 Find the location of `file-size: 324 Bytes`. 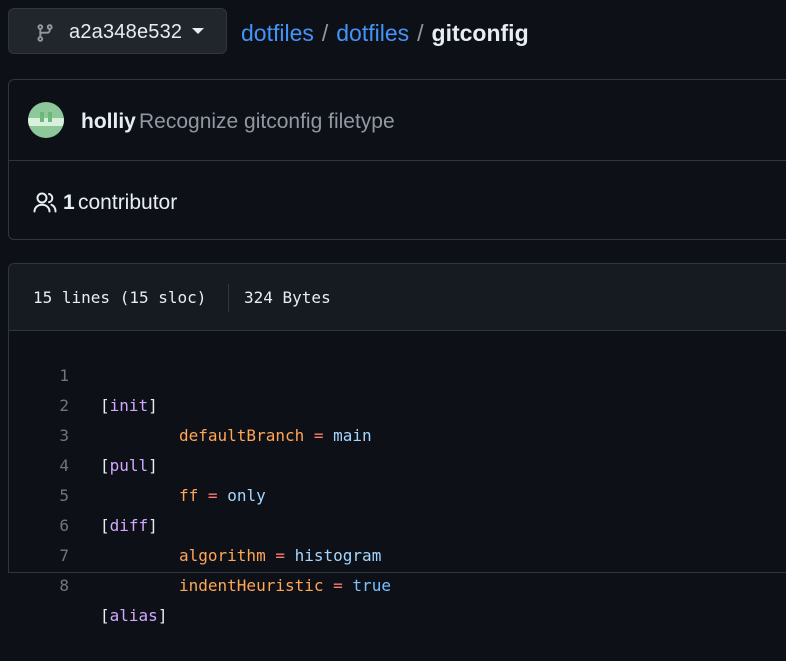

file-size: 324 Bytes is located at coordinates (287, 297).